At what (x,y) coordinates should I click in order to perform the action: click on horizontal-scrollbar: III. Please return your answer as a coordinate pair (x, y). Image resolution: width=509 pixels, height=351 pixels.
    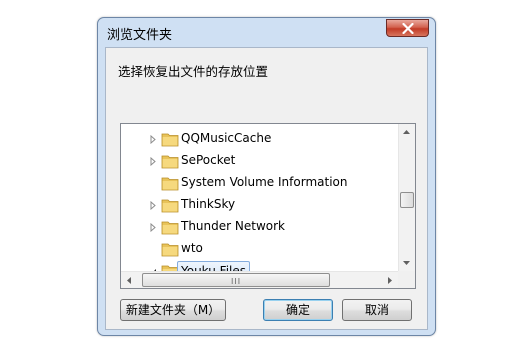
    Looking at the image, I should click on (259, 279).